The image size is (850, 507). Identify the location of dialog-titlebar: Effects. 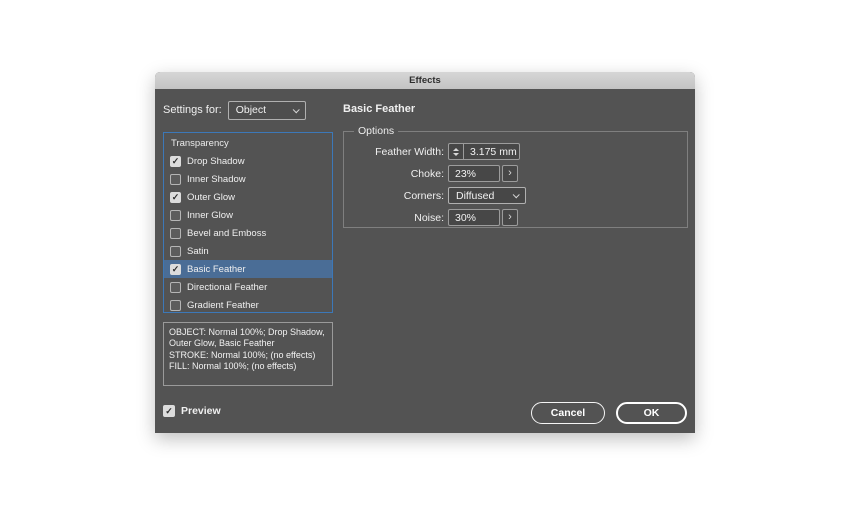
(425, 80).